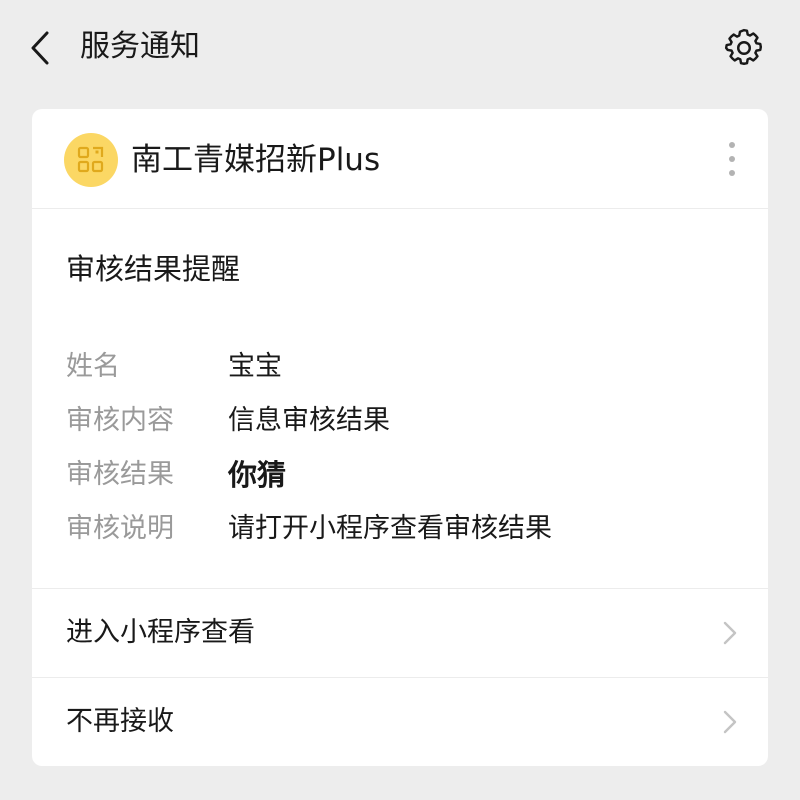  I want to click on qr-code-icon, so click(90, 159).